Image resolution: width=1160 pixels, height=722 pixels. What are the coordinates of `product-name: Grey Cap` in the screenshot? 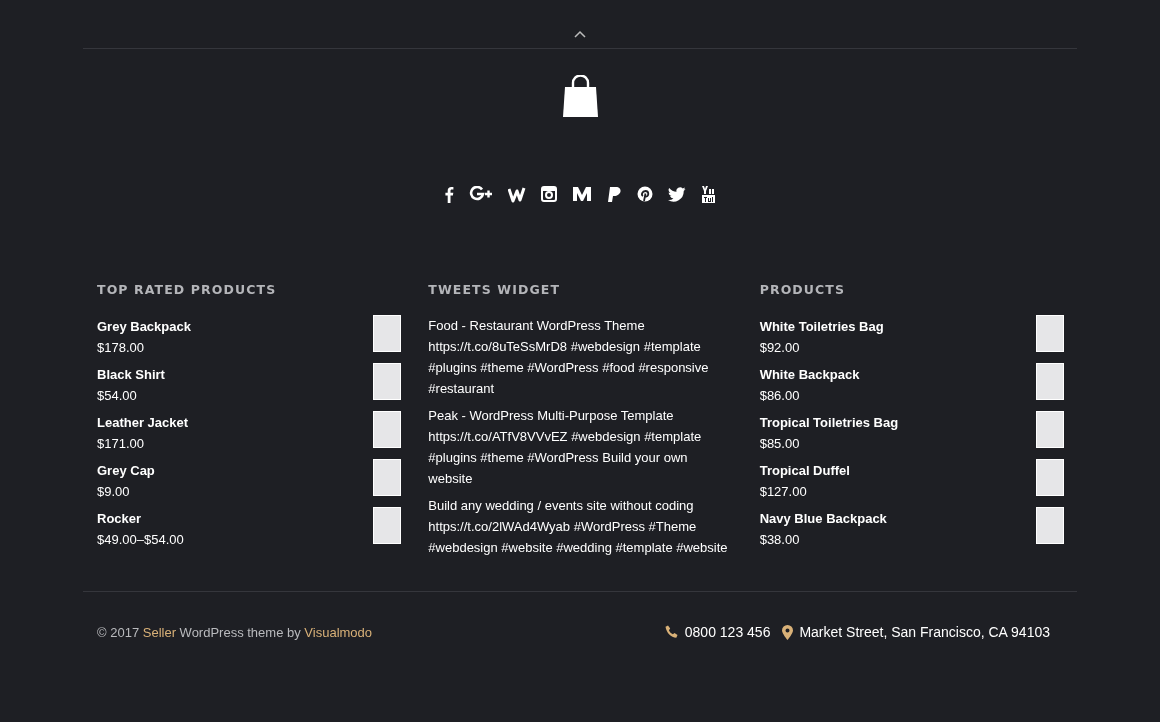 It's located at (126, 470).